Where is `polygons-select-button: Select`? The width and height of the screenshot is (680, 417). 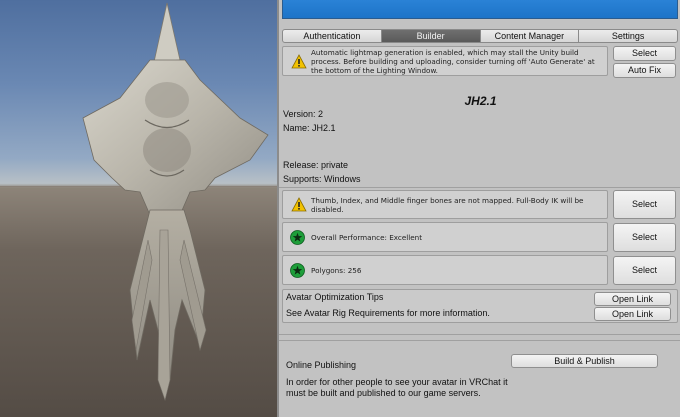 polygons-select-button: Select is located at coordinates (644, 270).